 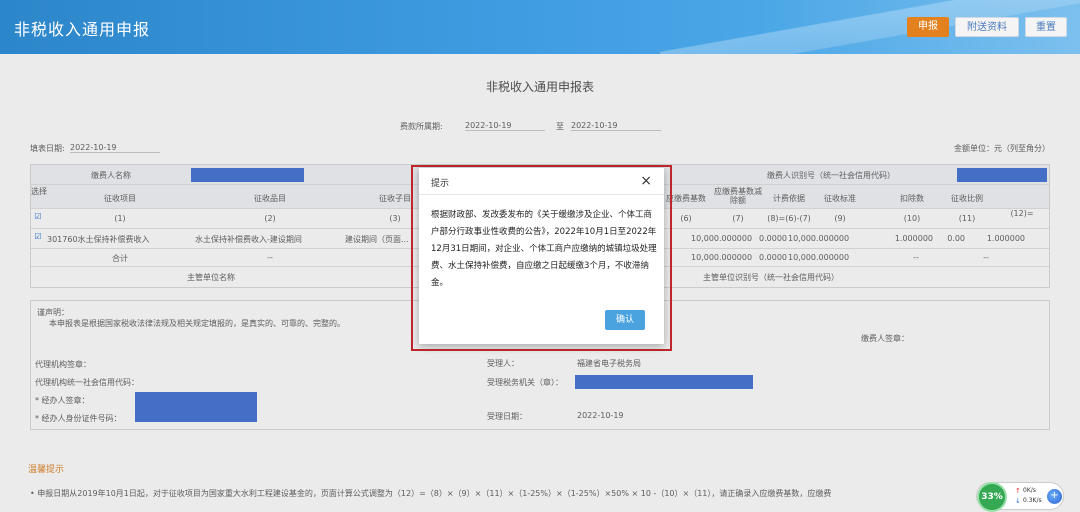 What do you see at coordinates (987, 27) in the screenshot?
I see `attach-documents-button: 附送资料` at bounding box center [987, 27].